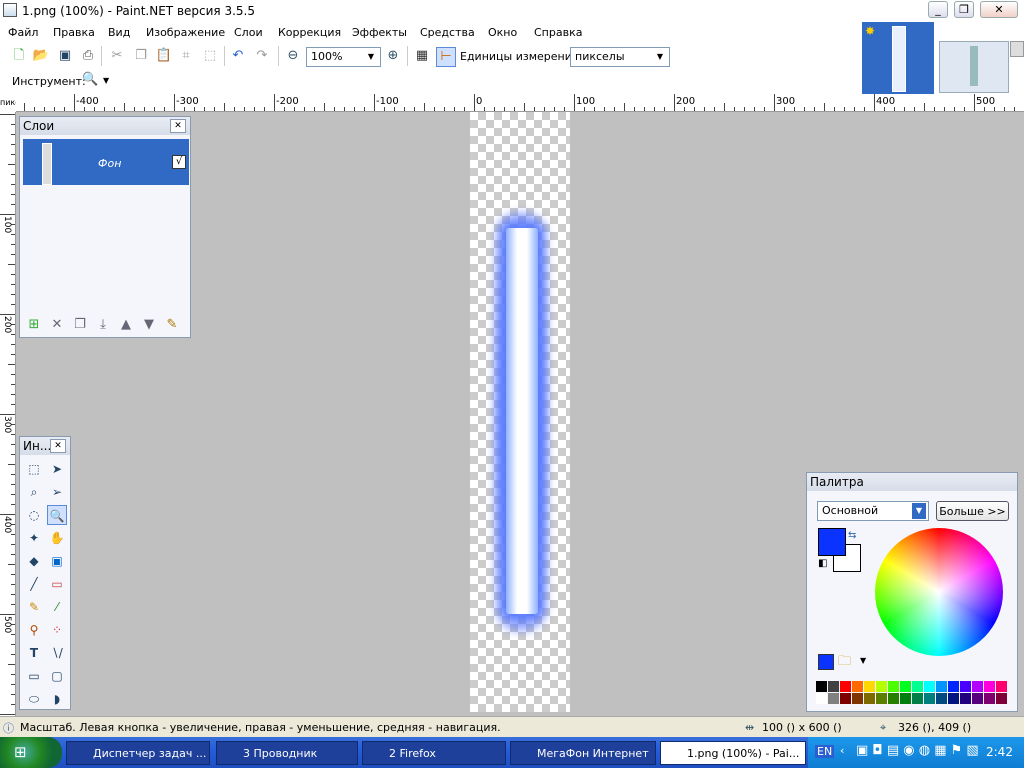 The image size is (1024, 768). What do you see at coordinates (393, 56) in the screenshot?
I see `zoom-in-icon: ⊕` at bounding box center [393, 56].